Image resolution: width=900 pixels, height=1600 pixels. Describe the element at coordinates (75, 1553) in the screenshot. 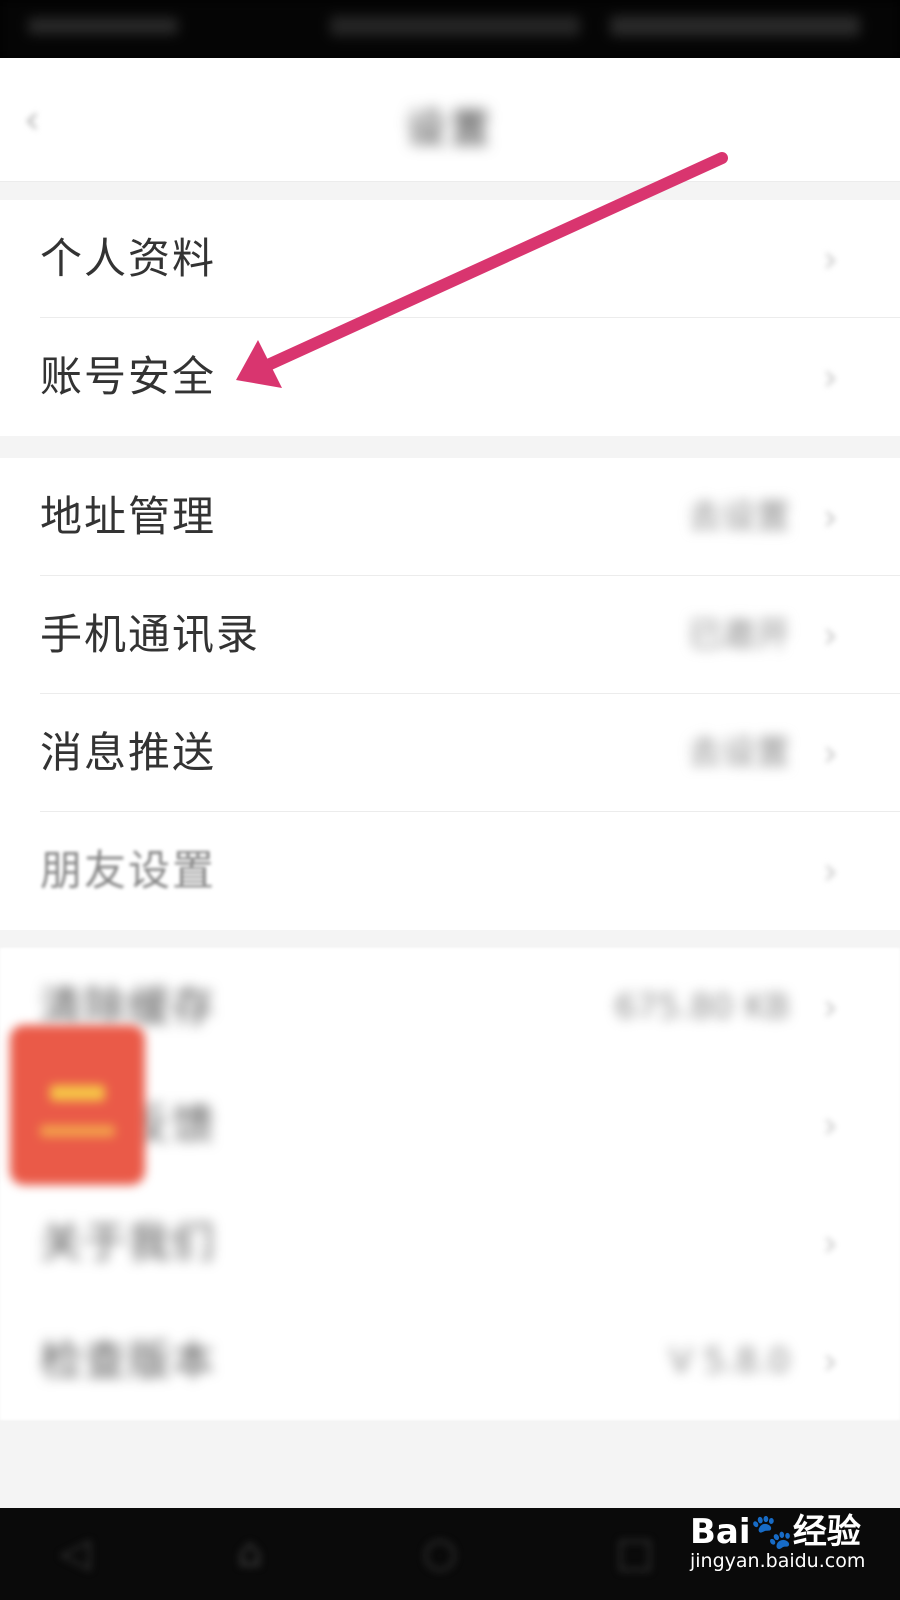

I see `nav-back-icon: ◁` at that location.